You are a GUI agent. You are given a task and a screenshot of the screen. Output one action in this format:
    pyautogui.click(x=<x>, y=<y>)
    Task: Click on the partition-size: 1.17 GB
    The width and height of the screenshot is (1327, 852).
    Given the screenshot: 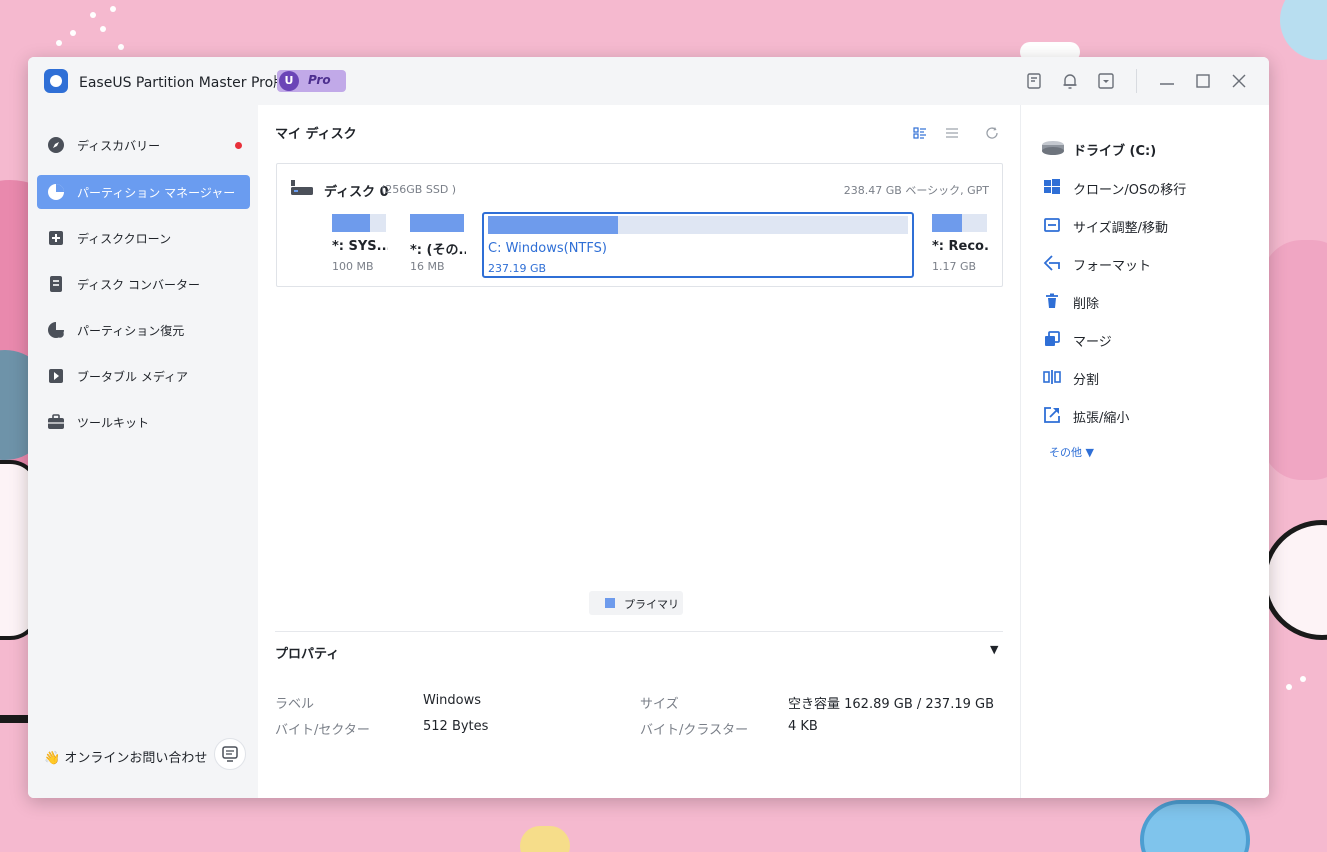 What is the action you would take?
    pyautogui.click(x=954, y=266)
    